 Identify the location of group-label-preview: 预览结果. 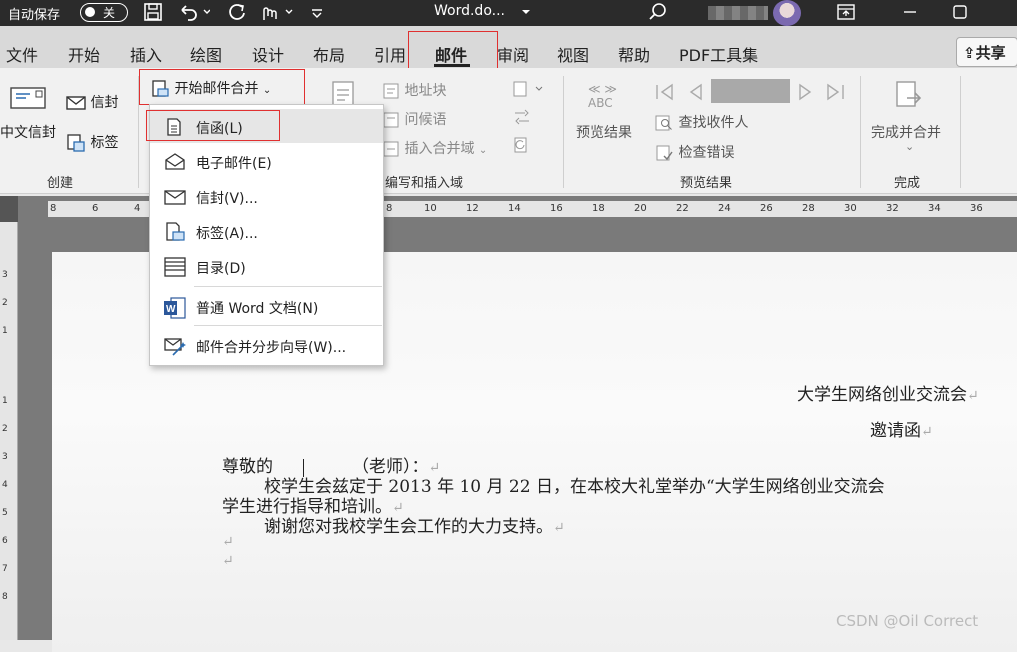
(706, 183).